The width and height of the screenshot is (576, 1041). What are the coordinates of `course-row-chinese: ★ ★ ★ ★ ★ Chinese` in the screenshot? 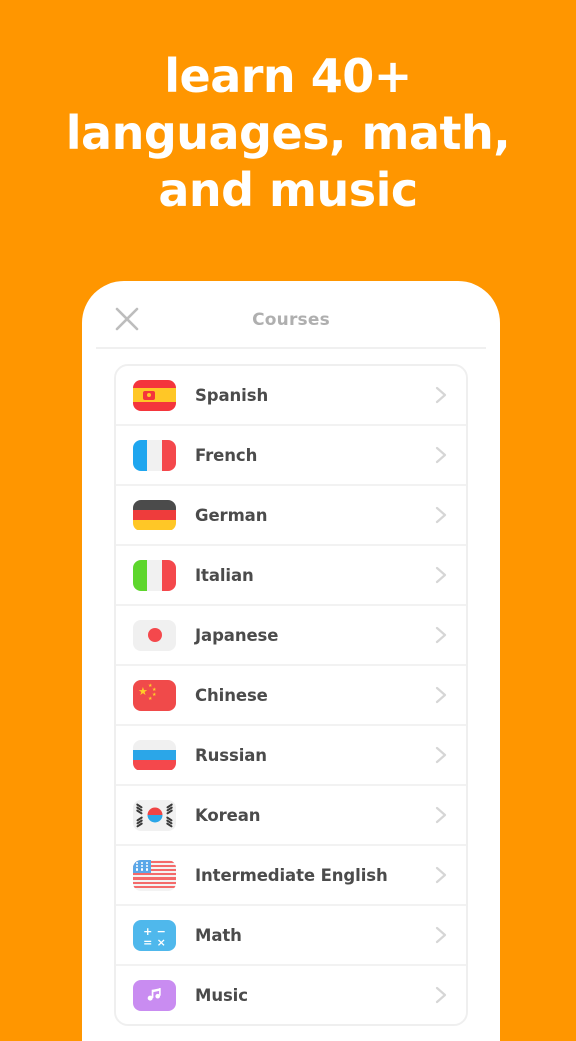 It's located at (291, 696).